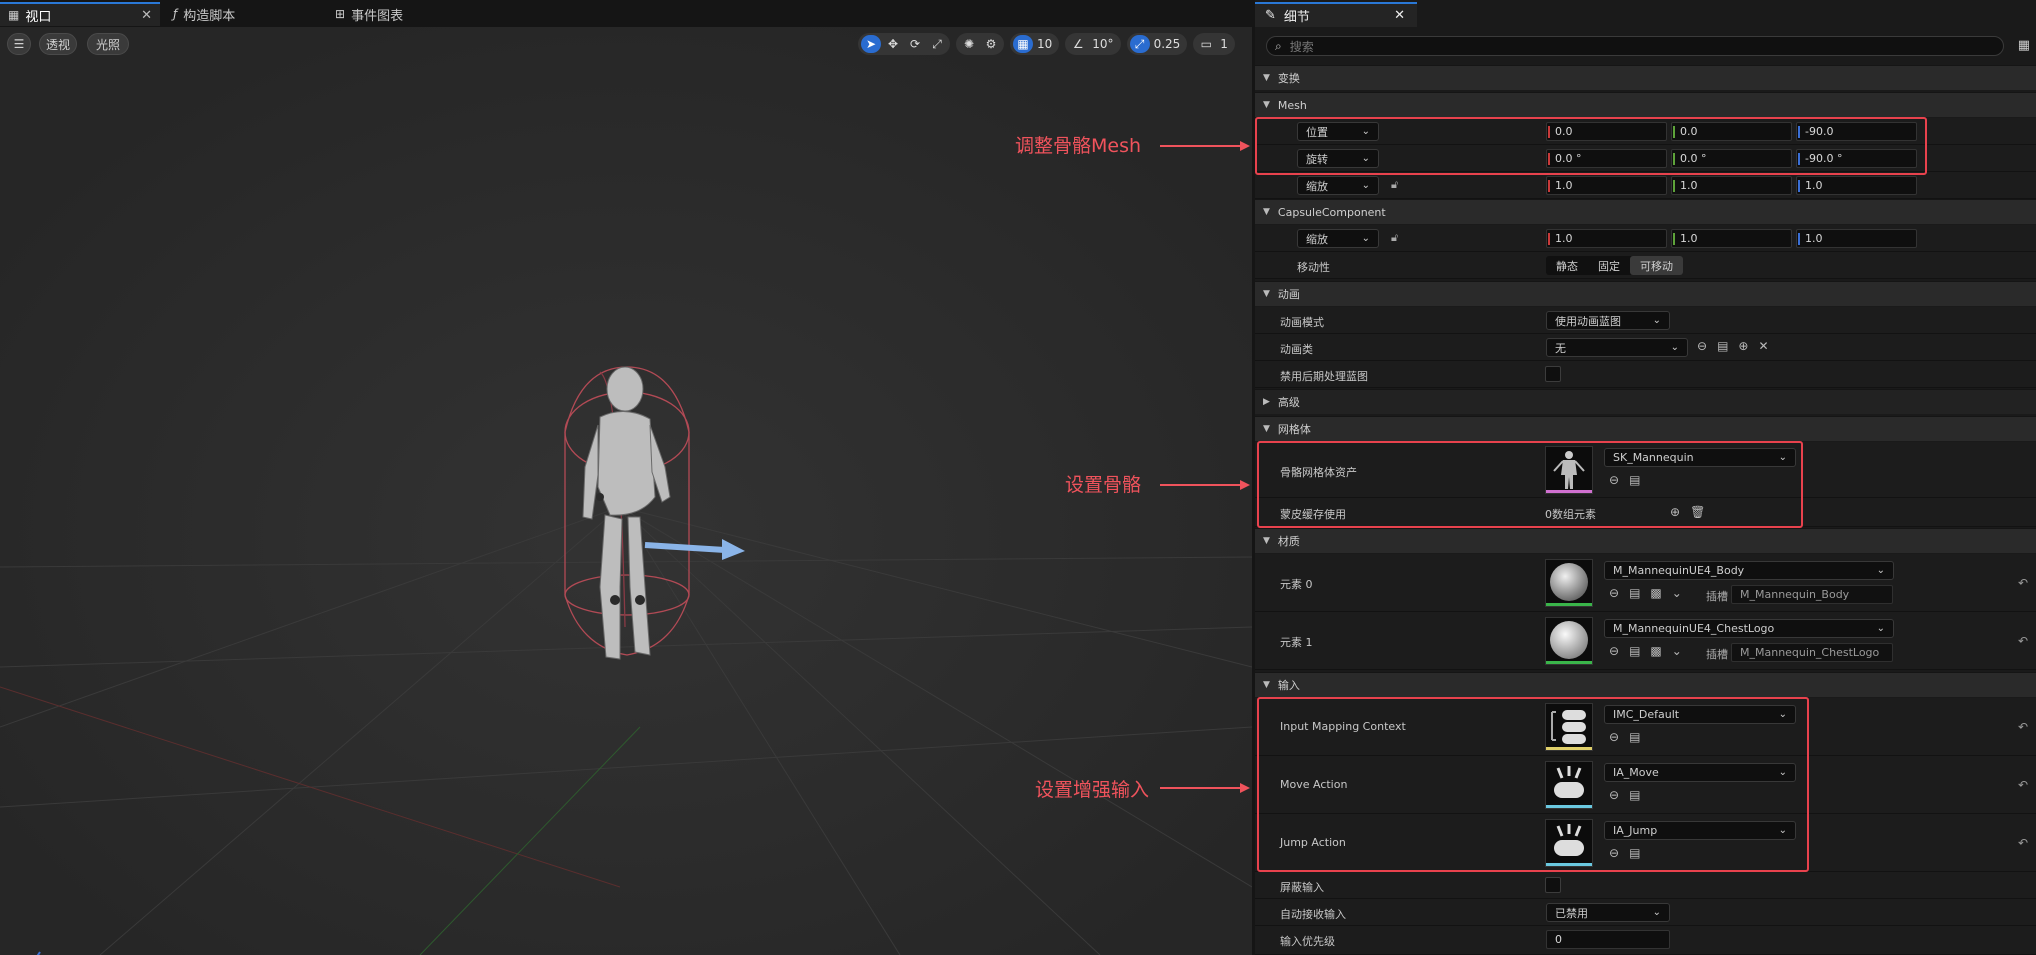 This screenshot has width=2036, height=955. I want to click on add-icon: ⊕, so click(1743, 346).